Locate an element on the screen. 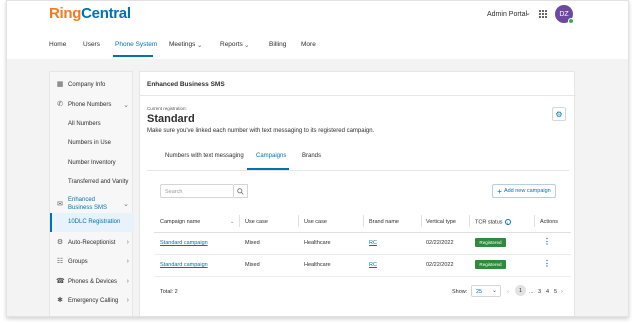 This screenshot has height=323, width=635. page-4: 4 is located at coordinates (547, 292).